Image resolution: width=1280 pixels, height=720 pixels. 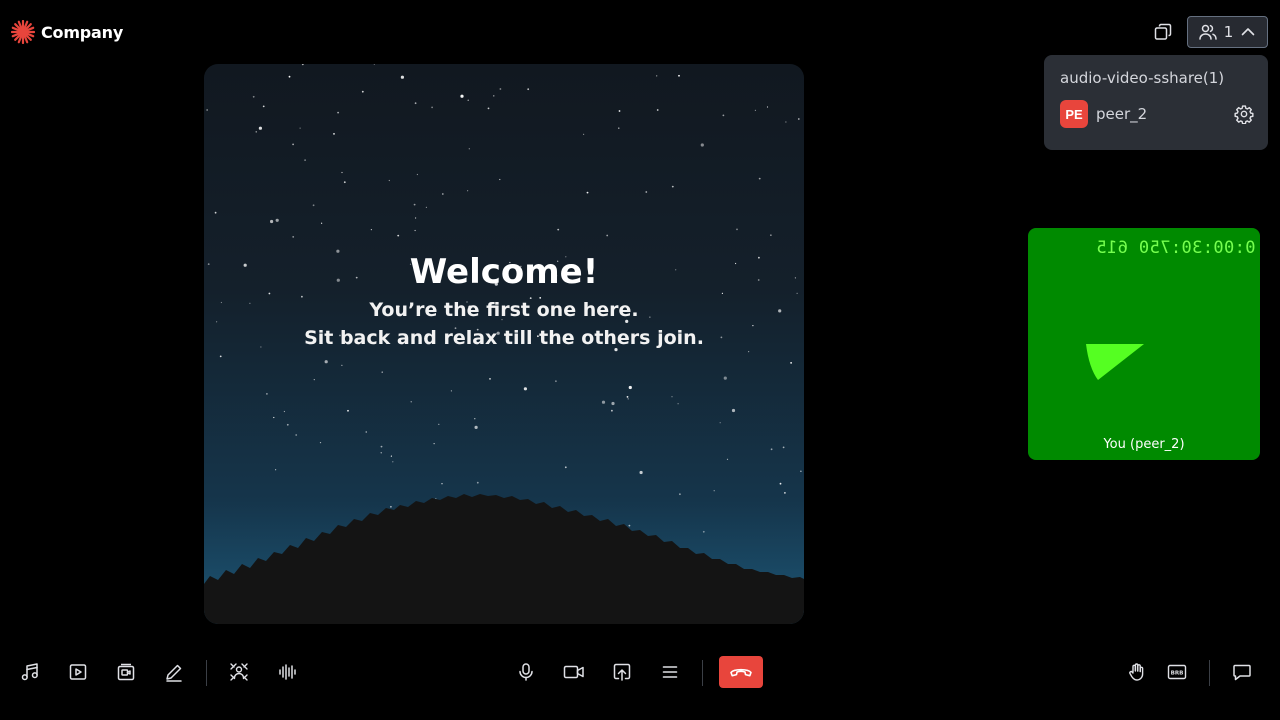 What do you see at coordinates (1248, 32) in the screenshot?
I see `chevron-up-icon` at bounding box center [1248, 32].